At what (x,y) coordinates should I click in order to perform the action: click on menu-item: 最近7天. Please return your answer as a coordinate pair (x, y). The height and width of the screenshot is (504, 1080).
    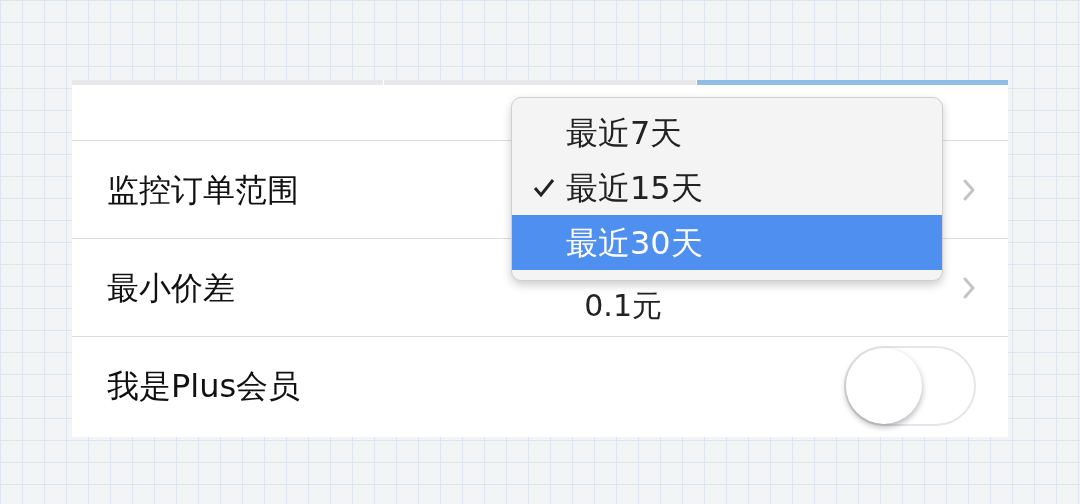
    Looking at the image, I should click on (727, 132).